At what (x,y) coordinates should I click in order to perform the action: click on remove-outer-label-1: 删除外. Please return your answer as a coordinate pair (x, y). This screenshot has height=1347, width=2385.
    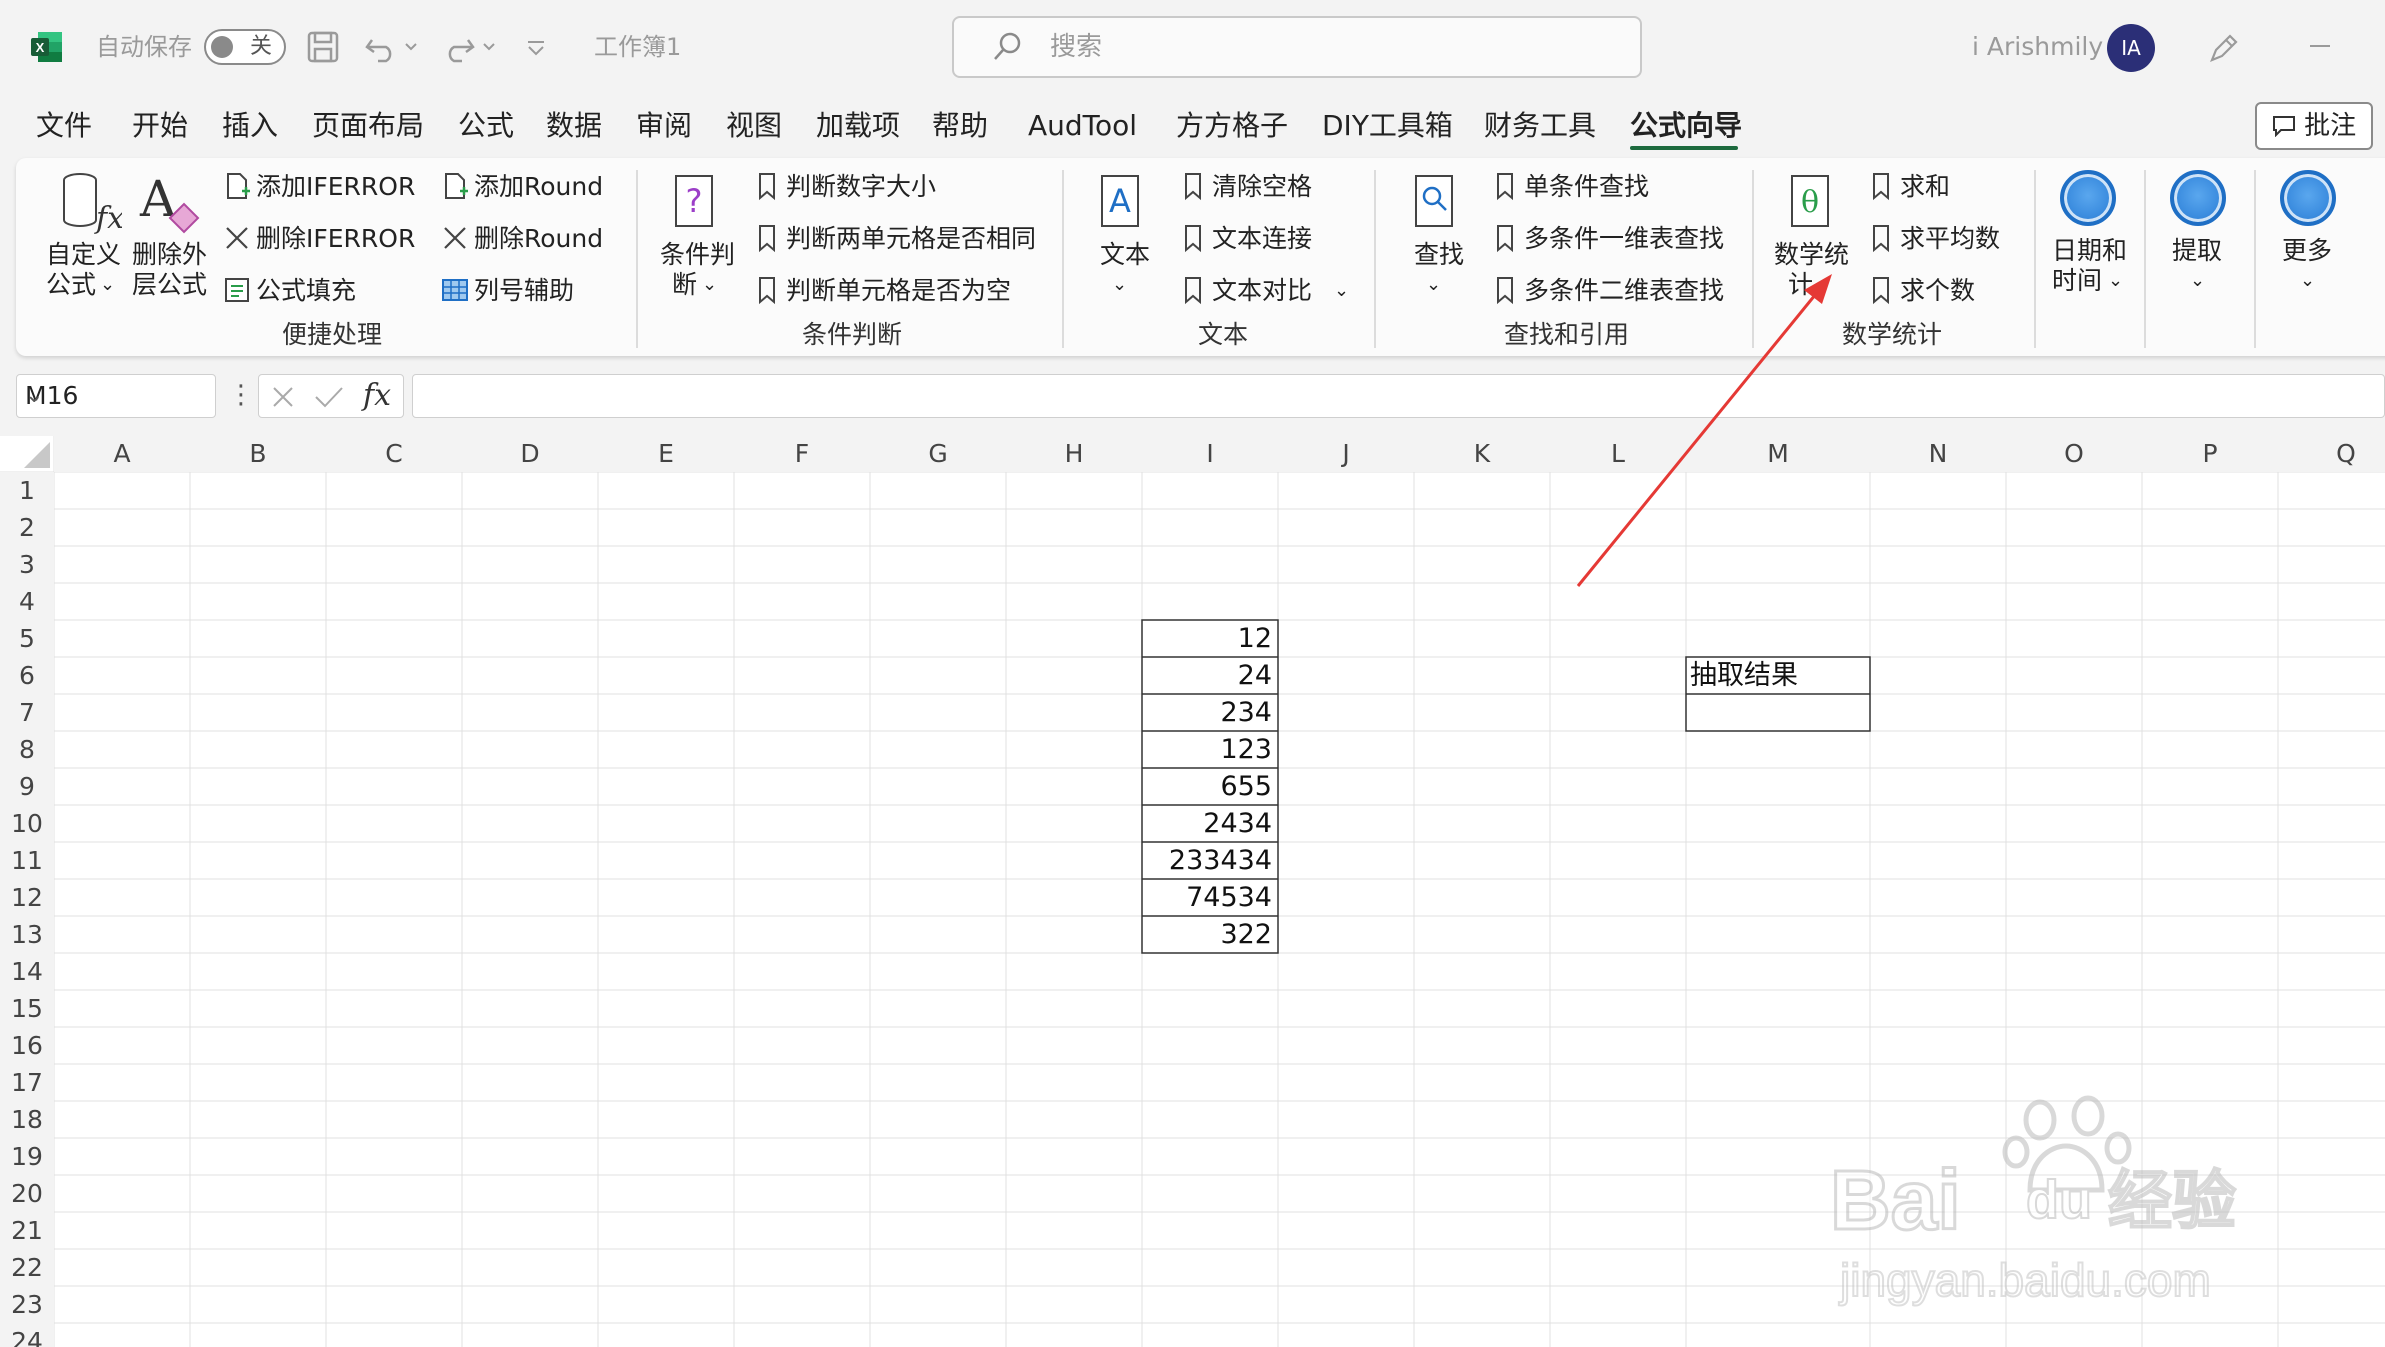
    Looking at the image, I should click on (169, 255).